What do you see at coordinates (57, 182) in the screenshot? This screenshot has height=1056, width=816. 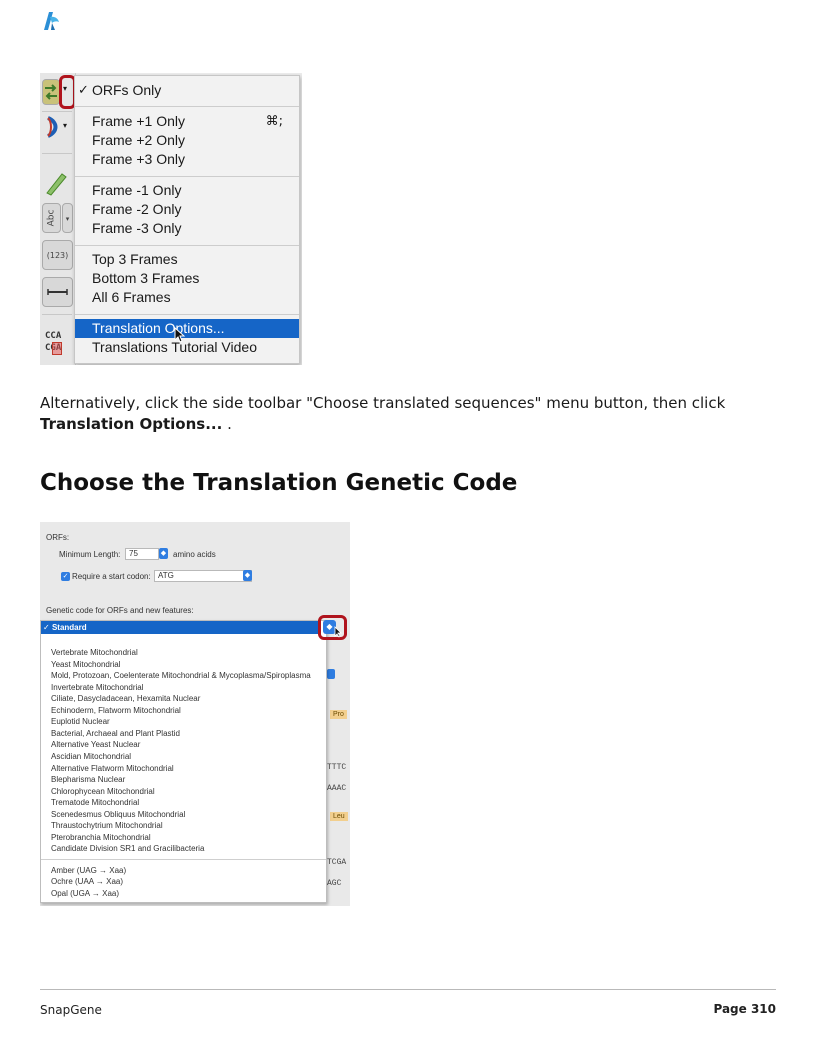 I see `feature-pen-icon` at bounding box center [57, 182].